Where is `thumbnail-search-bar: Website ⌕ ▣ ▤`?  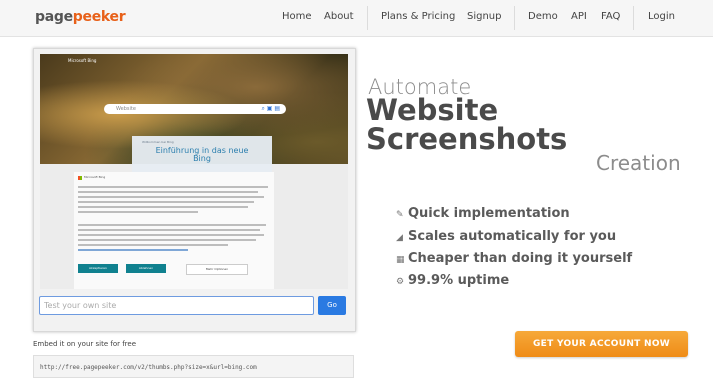 thumbnail-search-bar: Website ⌕ ▣ ▤ is located at coordinates (195, 109).